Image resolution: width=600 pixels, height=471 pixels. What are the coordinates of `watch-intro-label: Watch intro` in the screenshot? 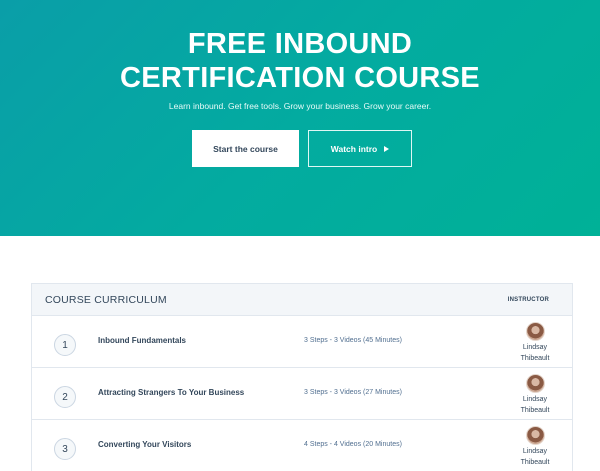 It's located at (354, 148).